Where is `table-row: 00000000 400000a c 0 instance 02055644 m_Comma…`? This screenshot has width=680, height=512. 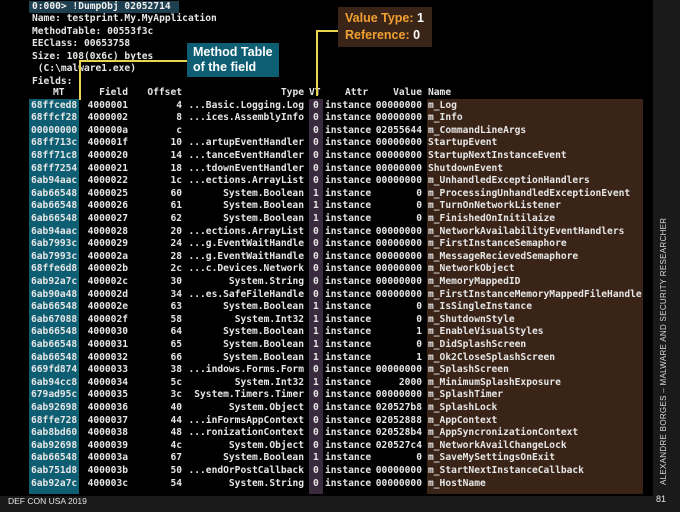 table-row: 00000000 400000a c 0 instance 02055644 m_Comma… is located at coordinates (326, 131).